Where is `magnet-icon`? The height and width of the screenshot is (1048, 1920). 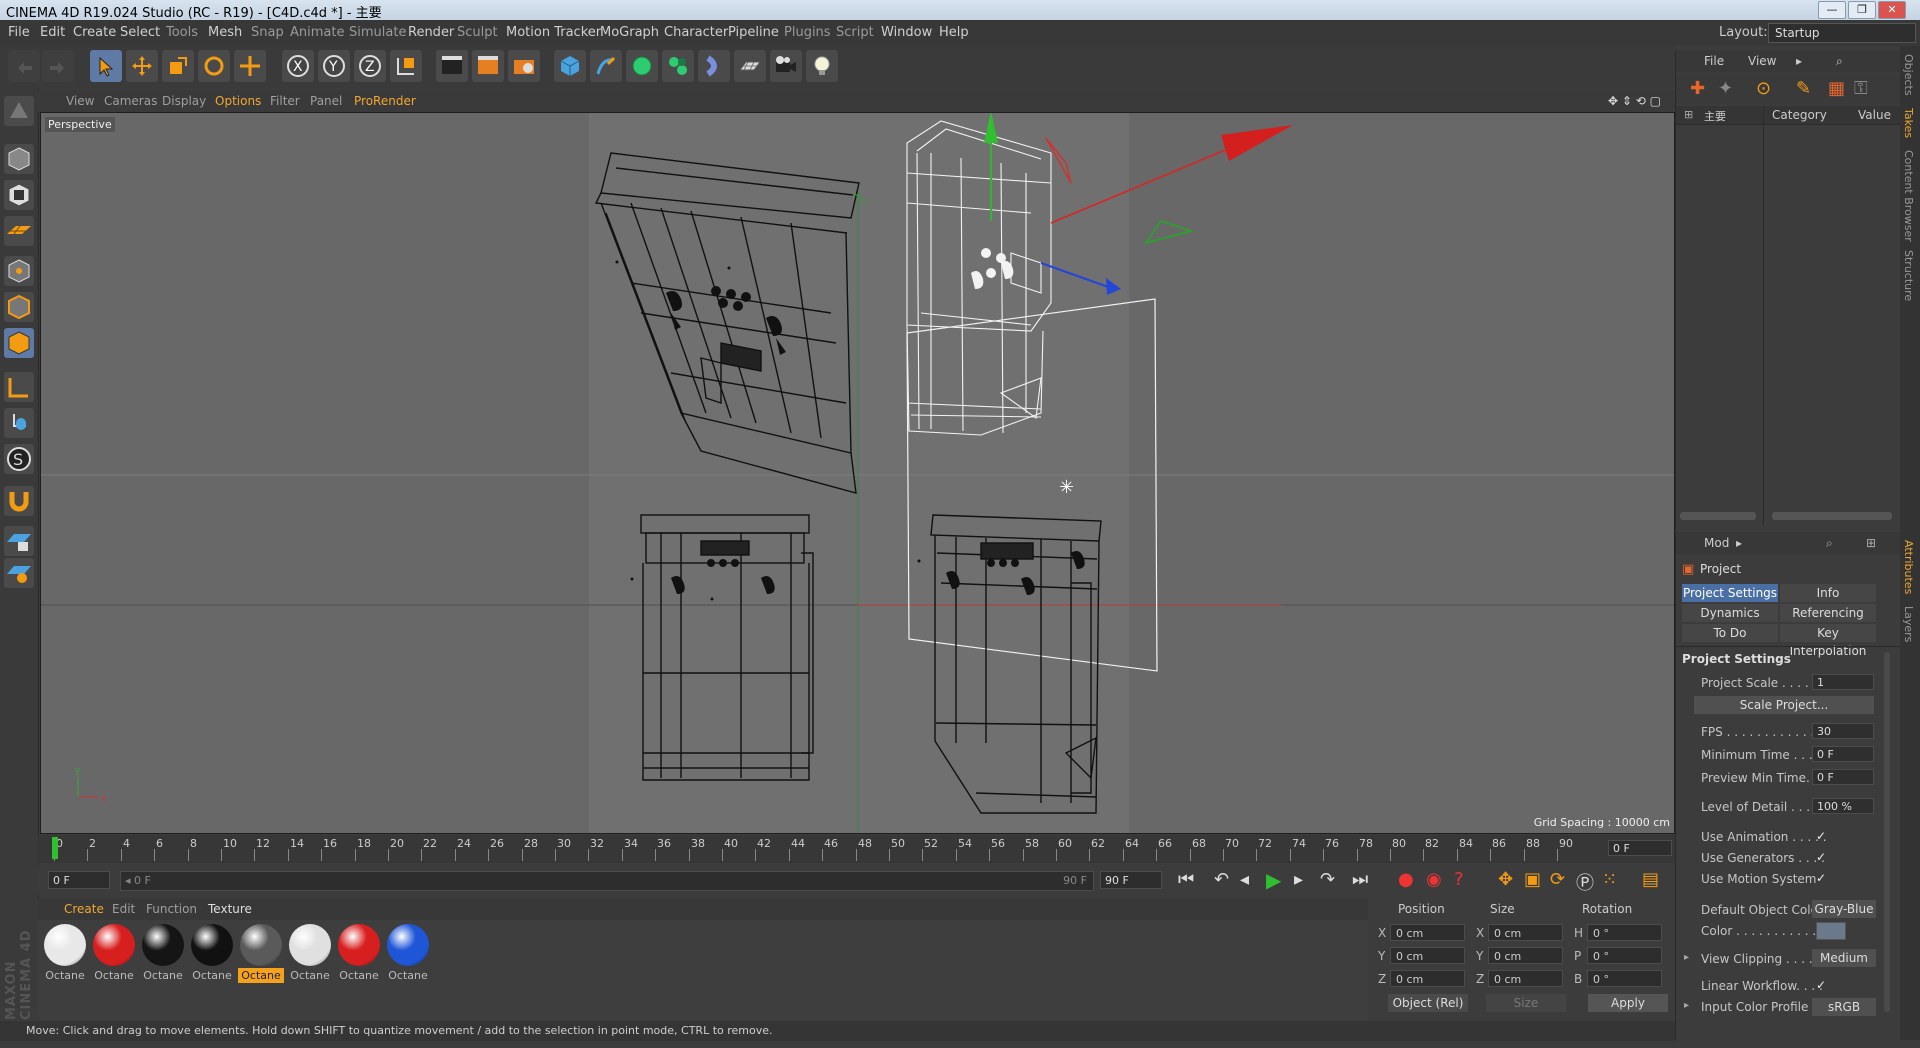
magnet-icon is located at coordinates (19, 501).